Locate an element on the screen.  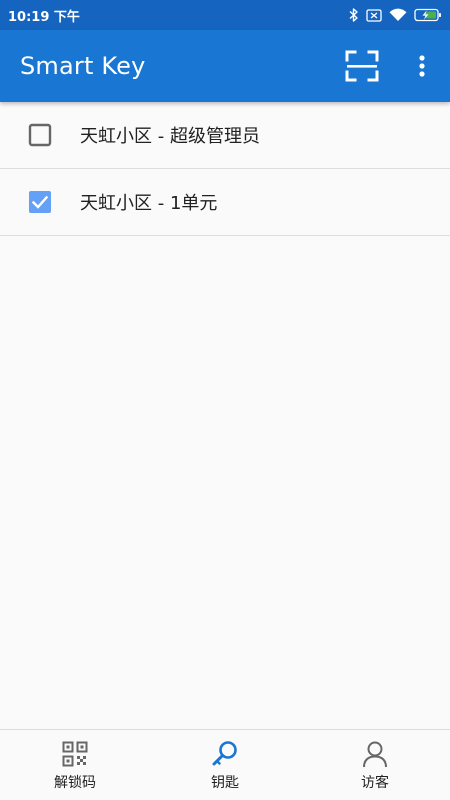
list-item: 天虹小区 - 超级管理员 is located at coordinates (225, 135).